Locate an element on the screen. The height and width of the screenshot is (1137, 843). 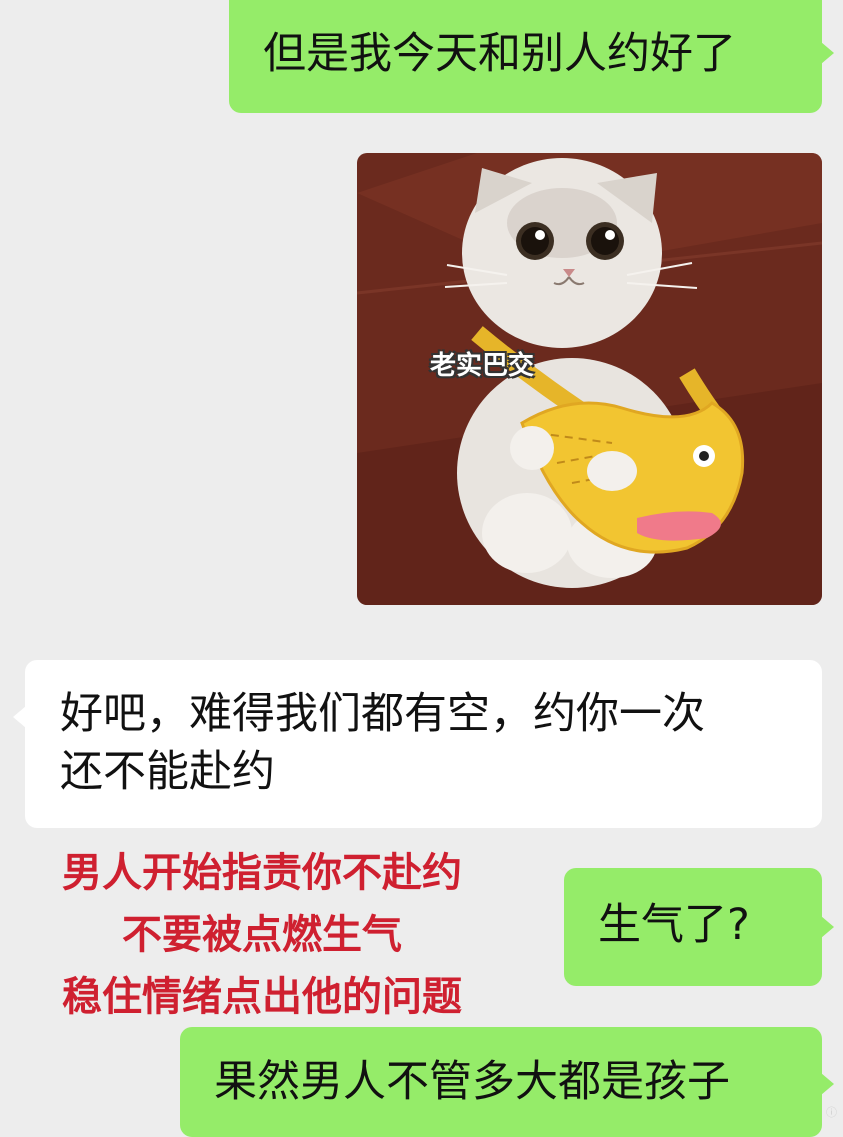
message-bubble-outgoing: 果然男人不管多大都是孩子 is located at coordinates (507, 1082).